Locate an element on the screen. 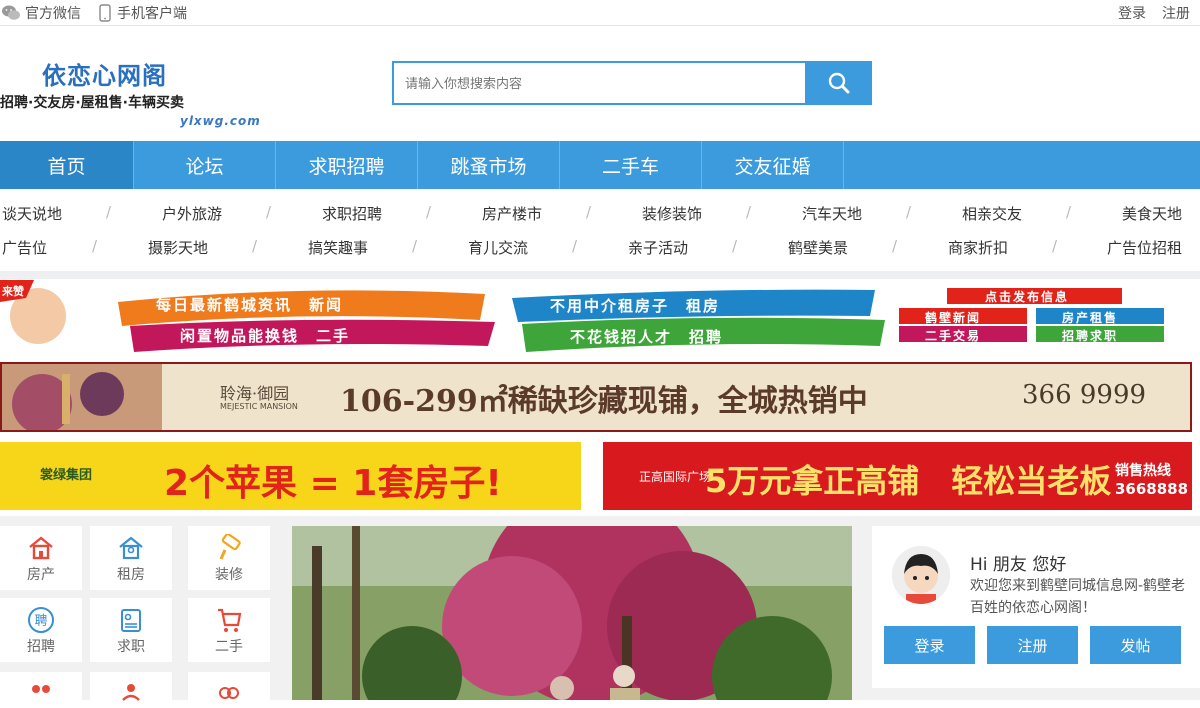 This screenshot has width=1200, height=708. sub-nav-item: 鹤壁美景 is located at coordinates (818, 247).